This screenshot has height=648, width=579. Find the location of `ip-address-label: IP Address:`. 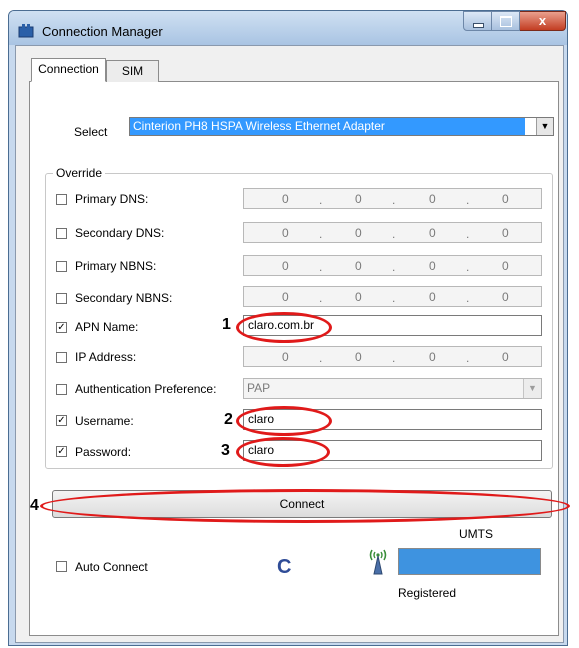

ip-address-label: IP Address: is located at coordinates (106, 357).